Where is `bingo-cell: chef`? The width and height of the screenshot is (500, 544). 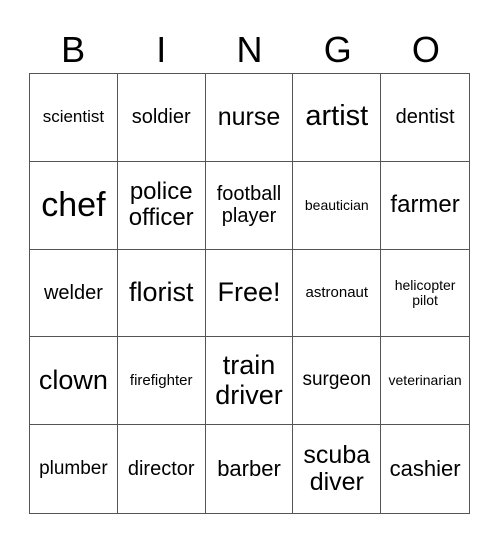 bingo-cell: chef is located at coordinates (74, 205).